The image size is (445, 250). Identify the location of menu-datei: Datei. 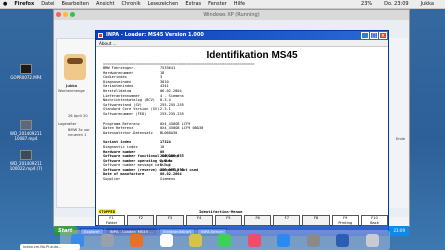
(47, 4).